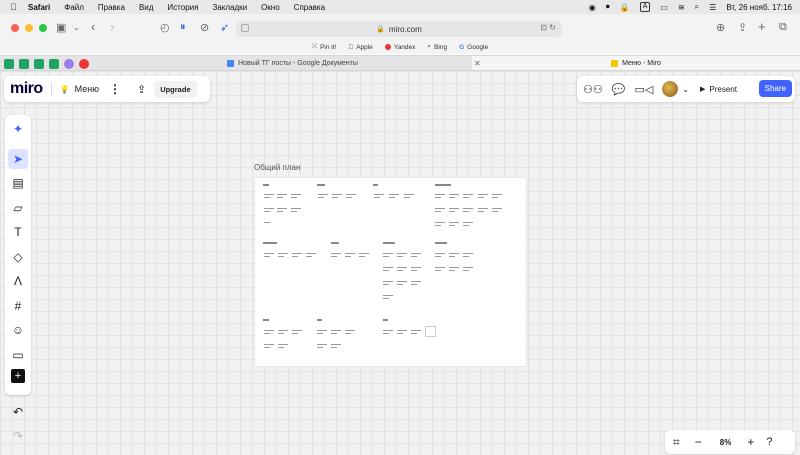  What do you see at coordinates (775, 88) in the screenshot?
I see `share-button: Share` at bounding box center [775, 88].